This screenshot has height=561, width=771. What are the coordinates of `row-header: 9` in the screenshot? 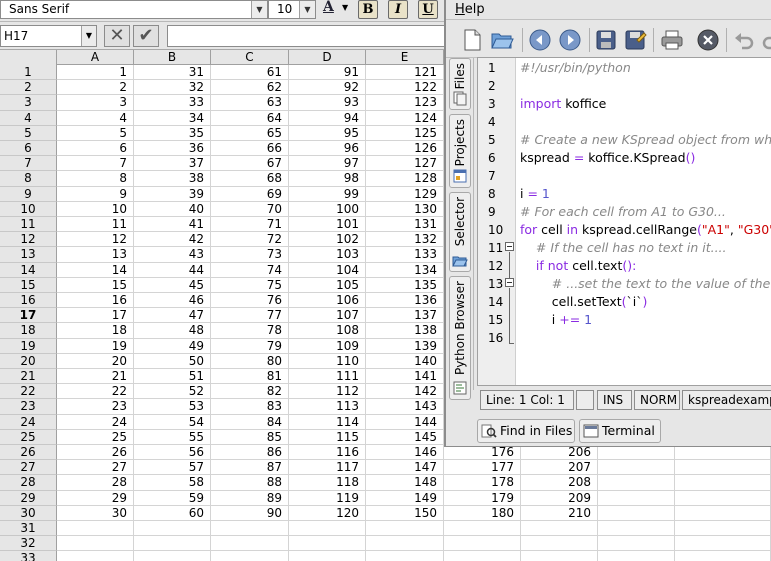 It's located at (28, 194).